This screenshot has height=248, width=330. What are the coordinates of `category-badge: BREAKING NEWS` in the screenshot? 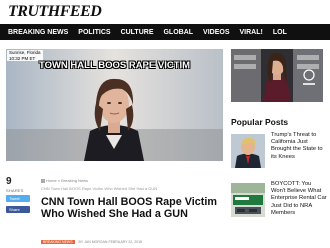 It's located at (58, 242).